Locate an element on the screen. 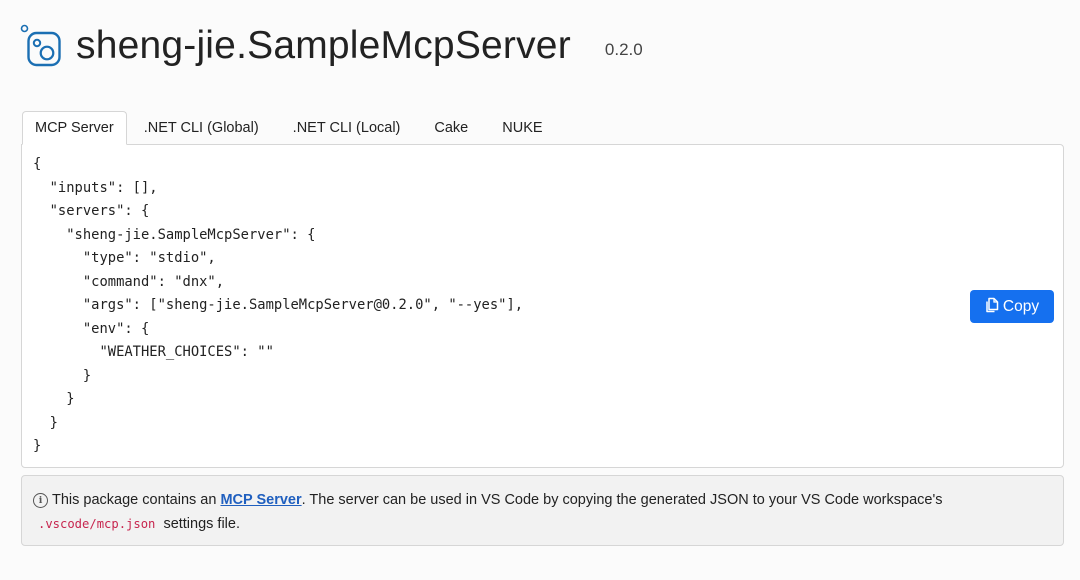 Image resolution: width=1080 pixels, height=580 pixels. code-line: "inputs": [], is located at coordinates (95, 187).